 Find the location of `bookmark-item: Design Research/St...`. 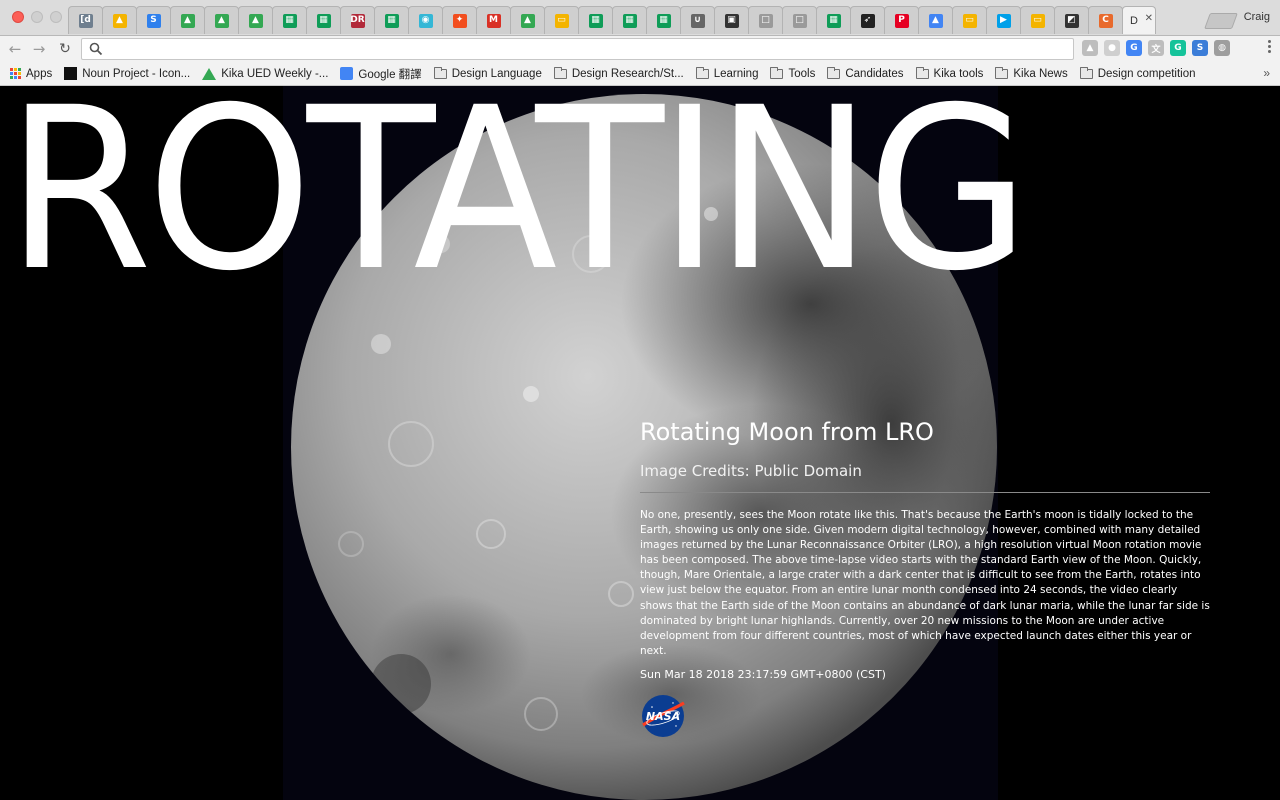

bookmark-item: Design Research/St... is located at coordinates (618, 73).